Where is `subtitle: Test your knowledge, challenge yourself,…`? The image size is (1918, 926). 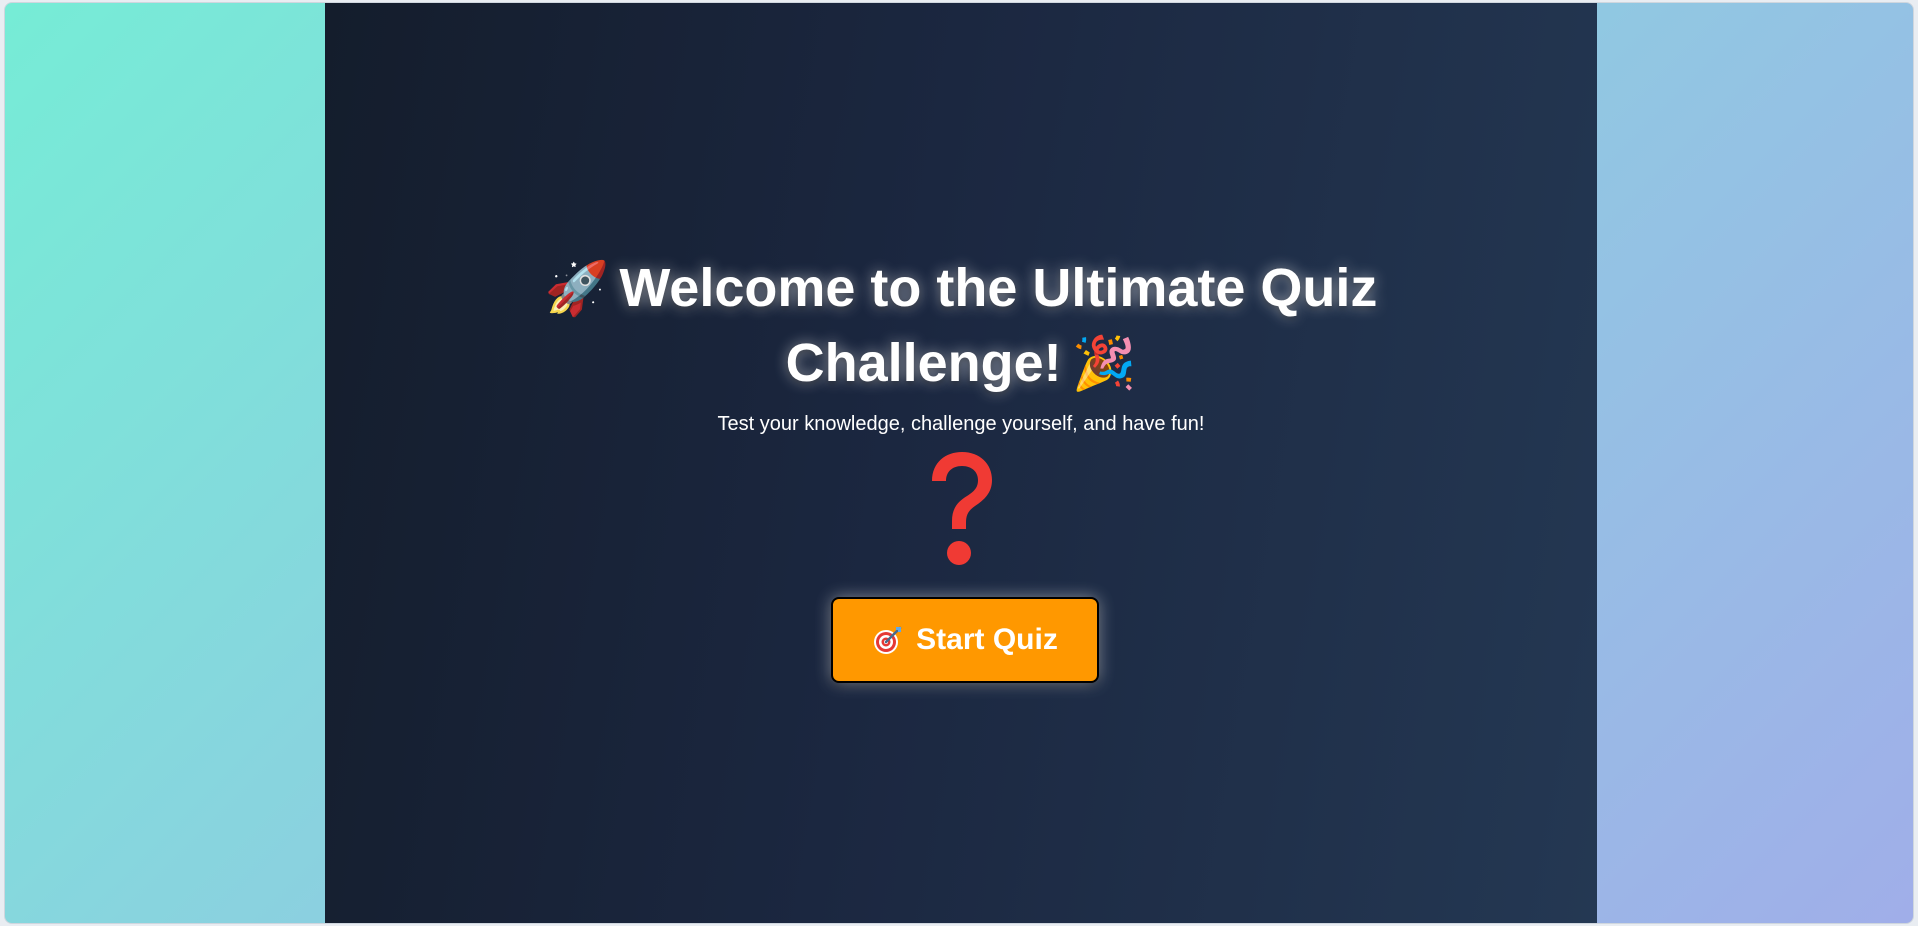
subtitle: Test your knowledge, challenge yourself,… is located at coordinates (961, 424).